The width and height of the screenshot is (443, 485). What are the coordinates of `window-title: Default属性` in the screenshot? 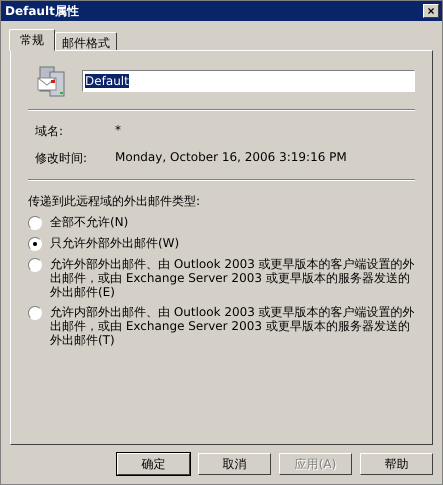 It's located at (42, 11).